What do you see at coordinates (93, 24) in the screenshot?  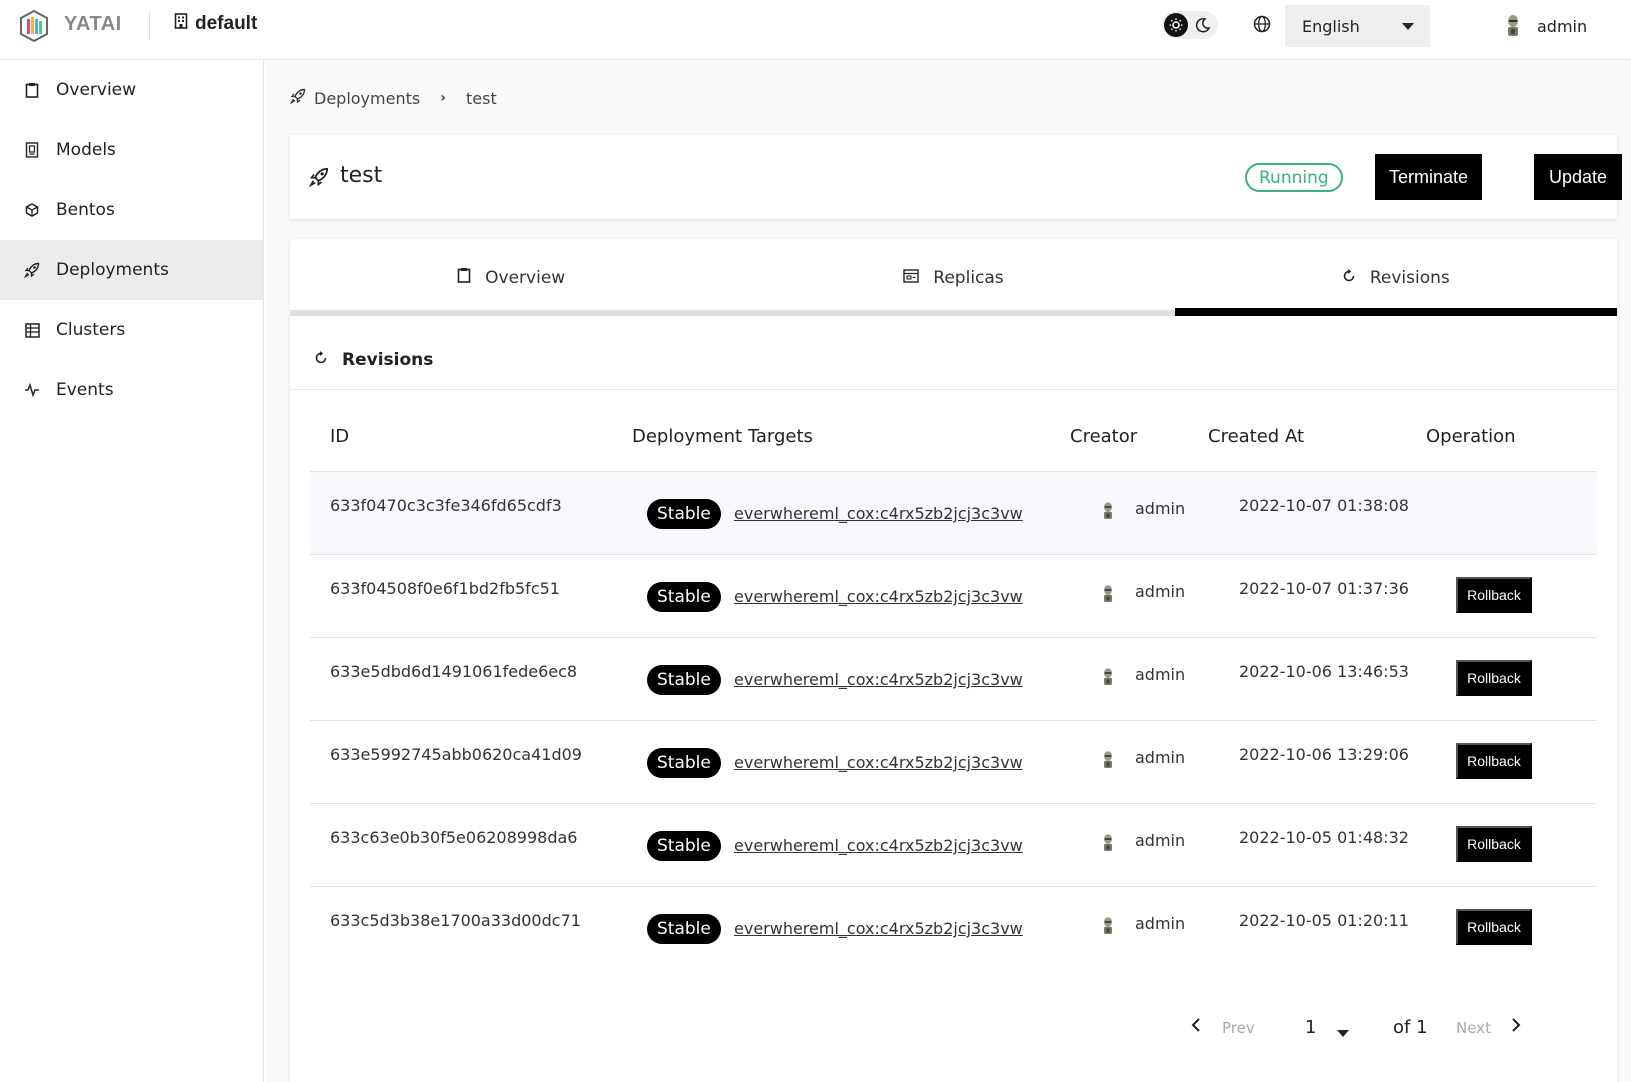 I see `app-name: YATAI` at bounding box center [93, 24].